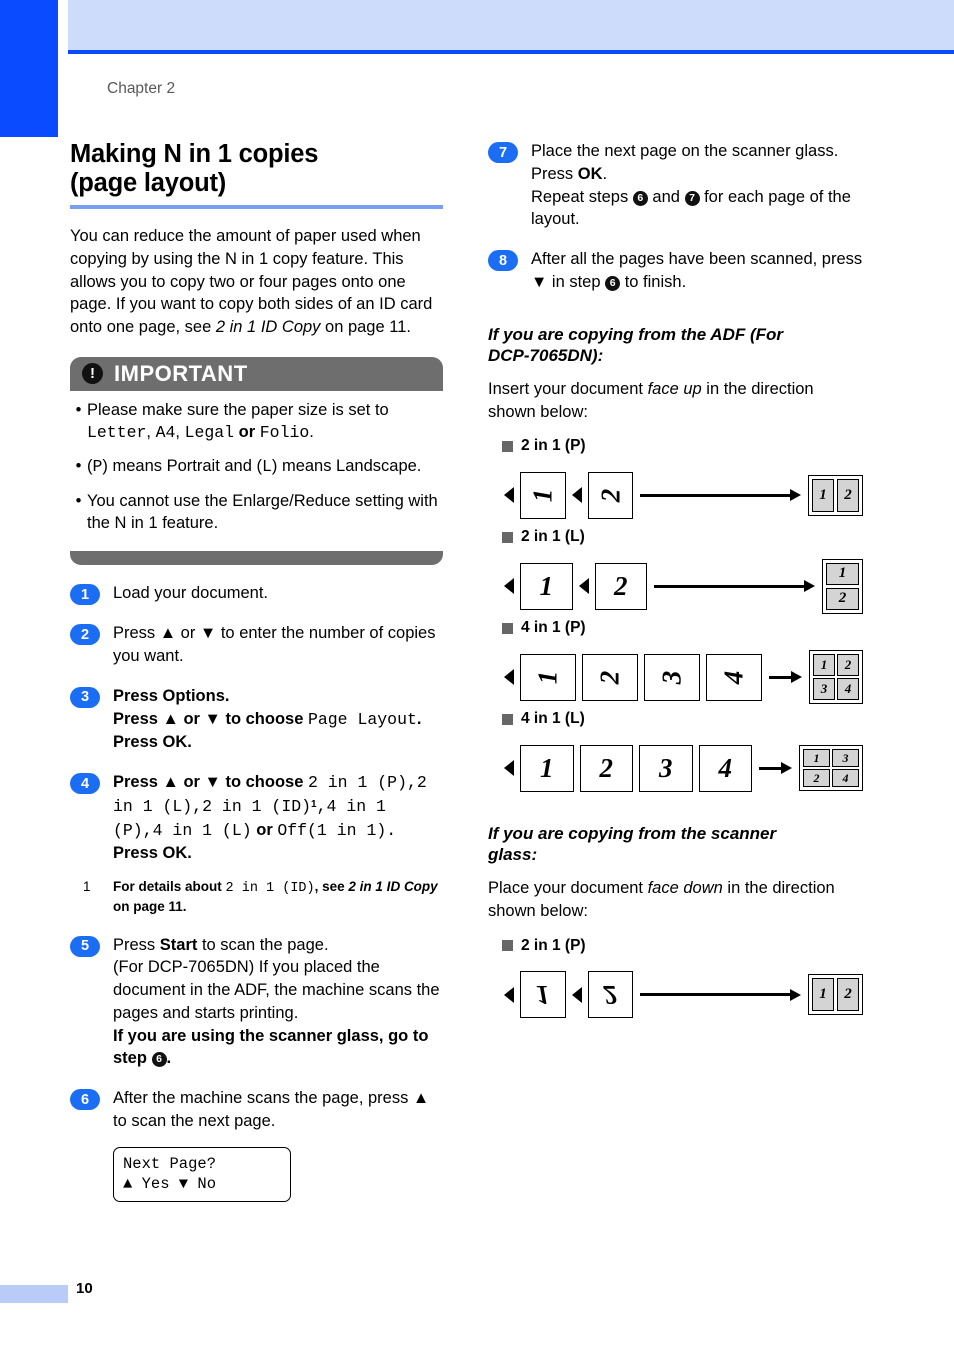  I want to click on adf-diagram: 2 in 1 (L) 1 2 1 2, so click(675, 571).